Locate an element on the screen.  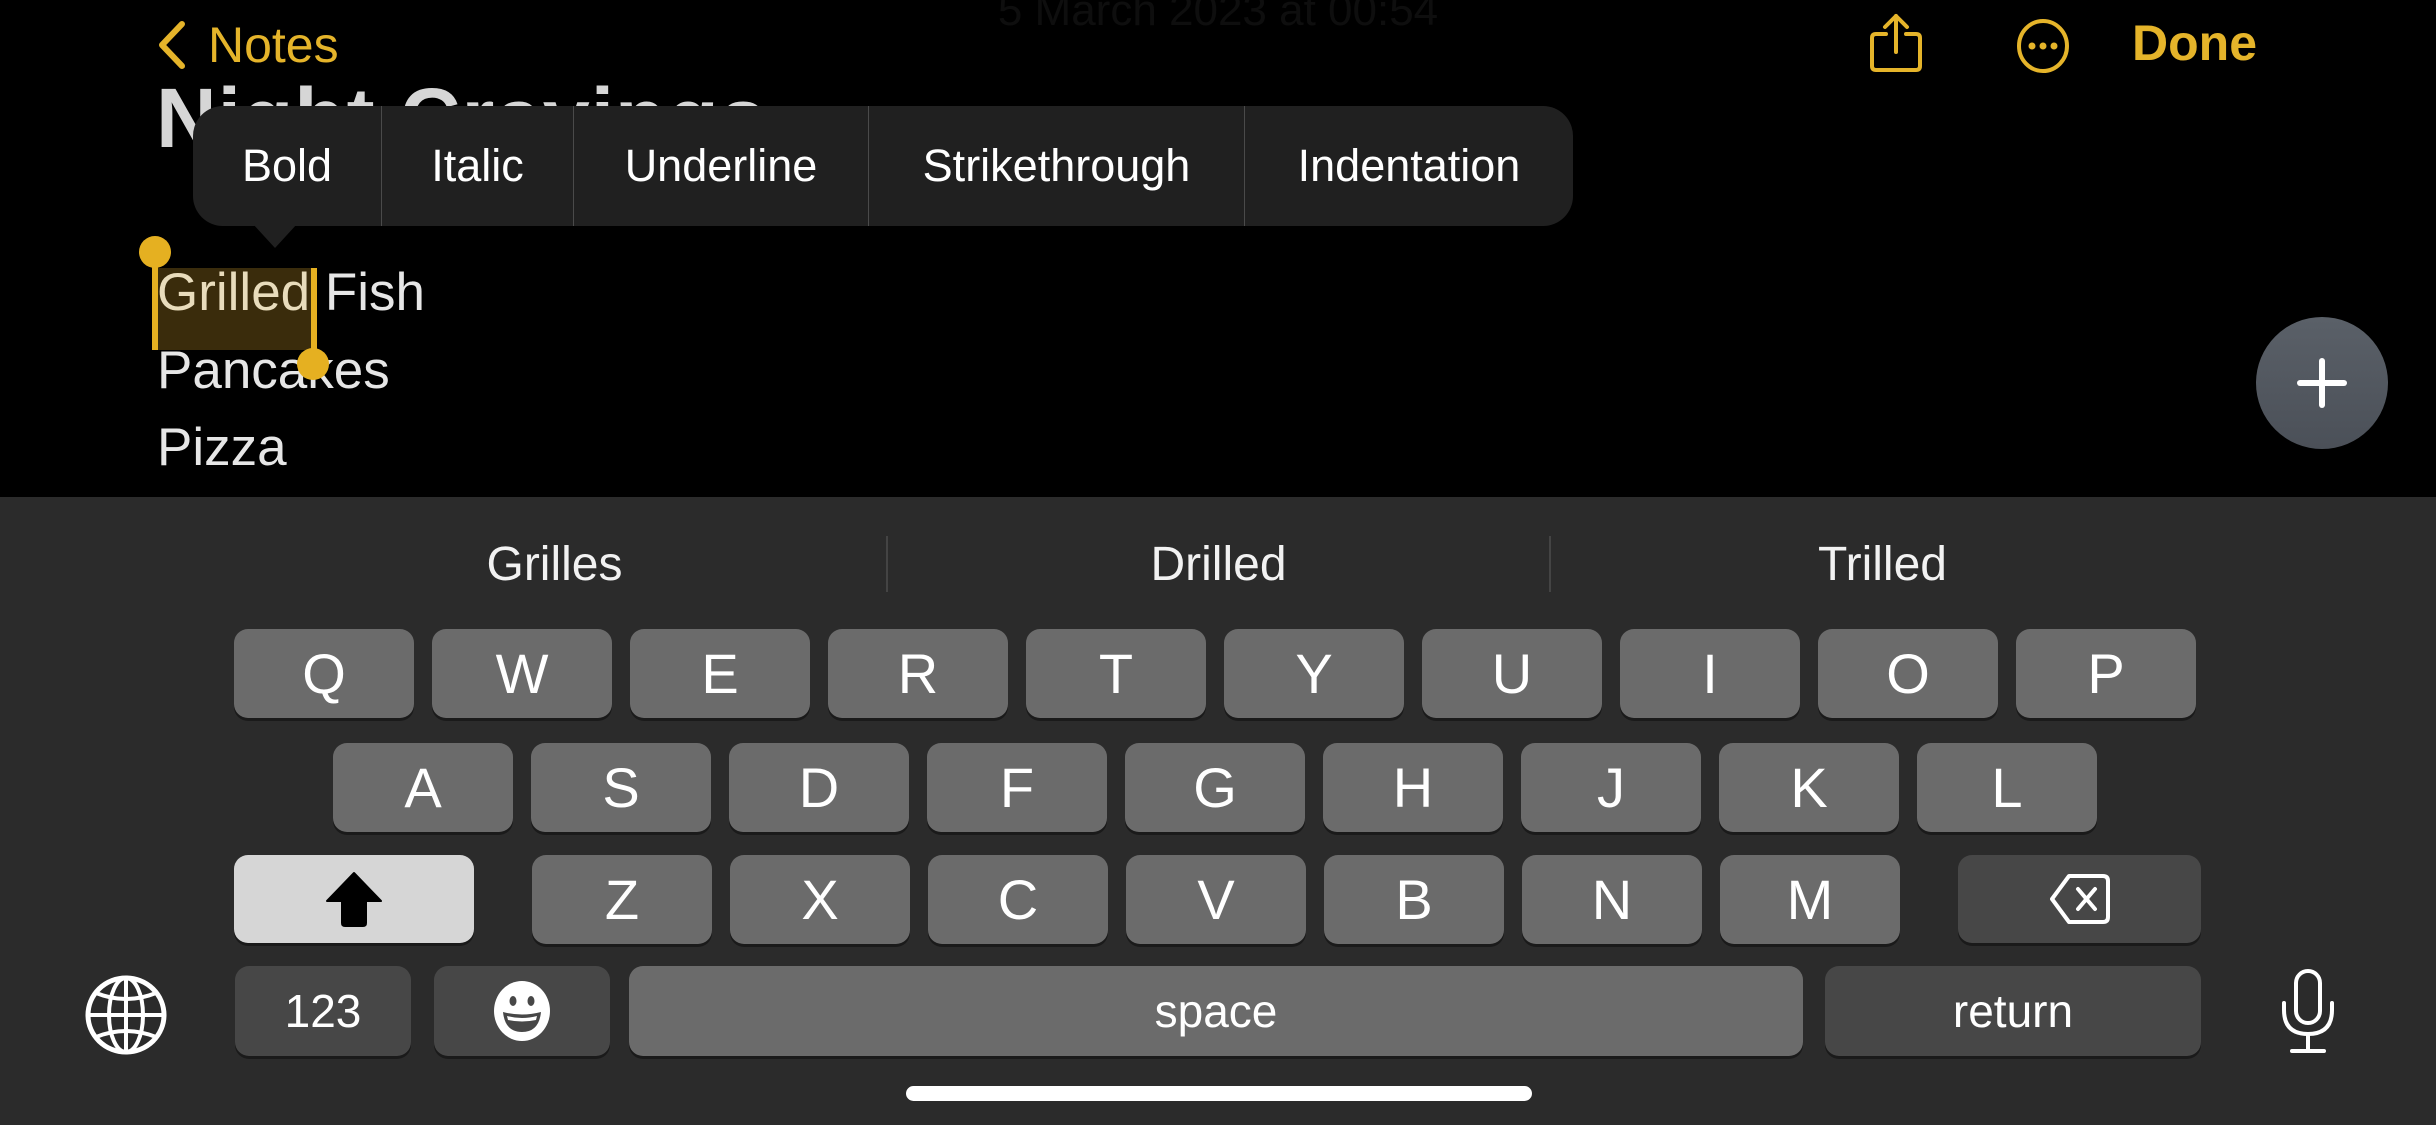
key-p: P is located at coordinates (2106, 673).